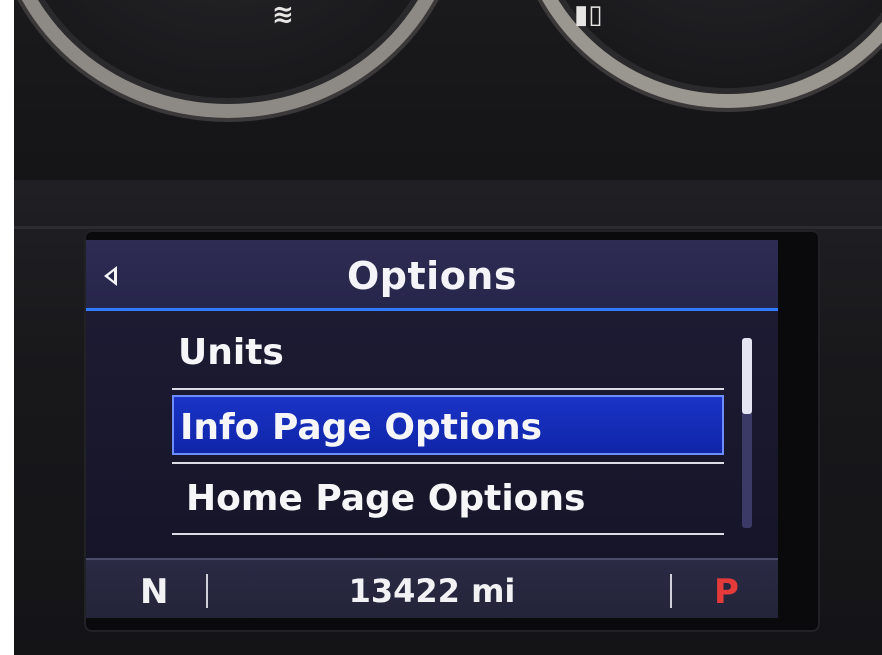  What do you see at coordinates (386, 498) in the screenshot?
I see `menu-item-label: Home Page Options` at bounding box center [386, 498].